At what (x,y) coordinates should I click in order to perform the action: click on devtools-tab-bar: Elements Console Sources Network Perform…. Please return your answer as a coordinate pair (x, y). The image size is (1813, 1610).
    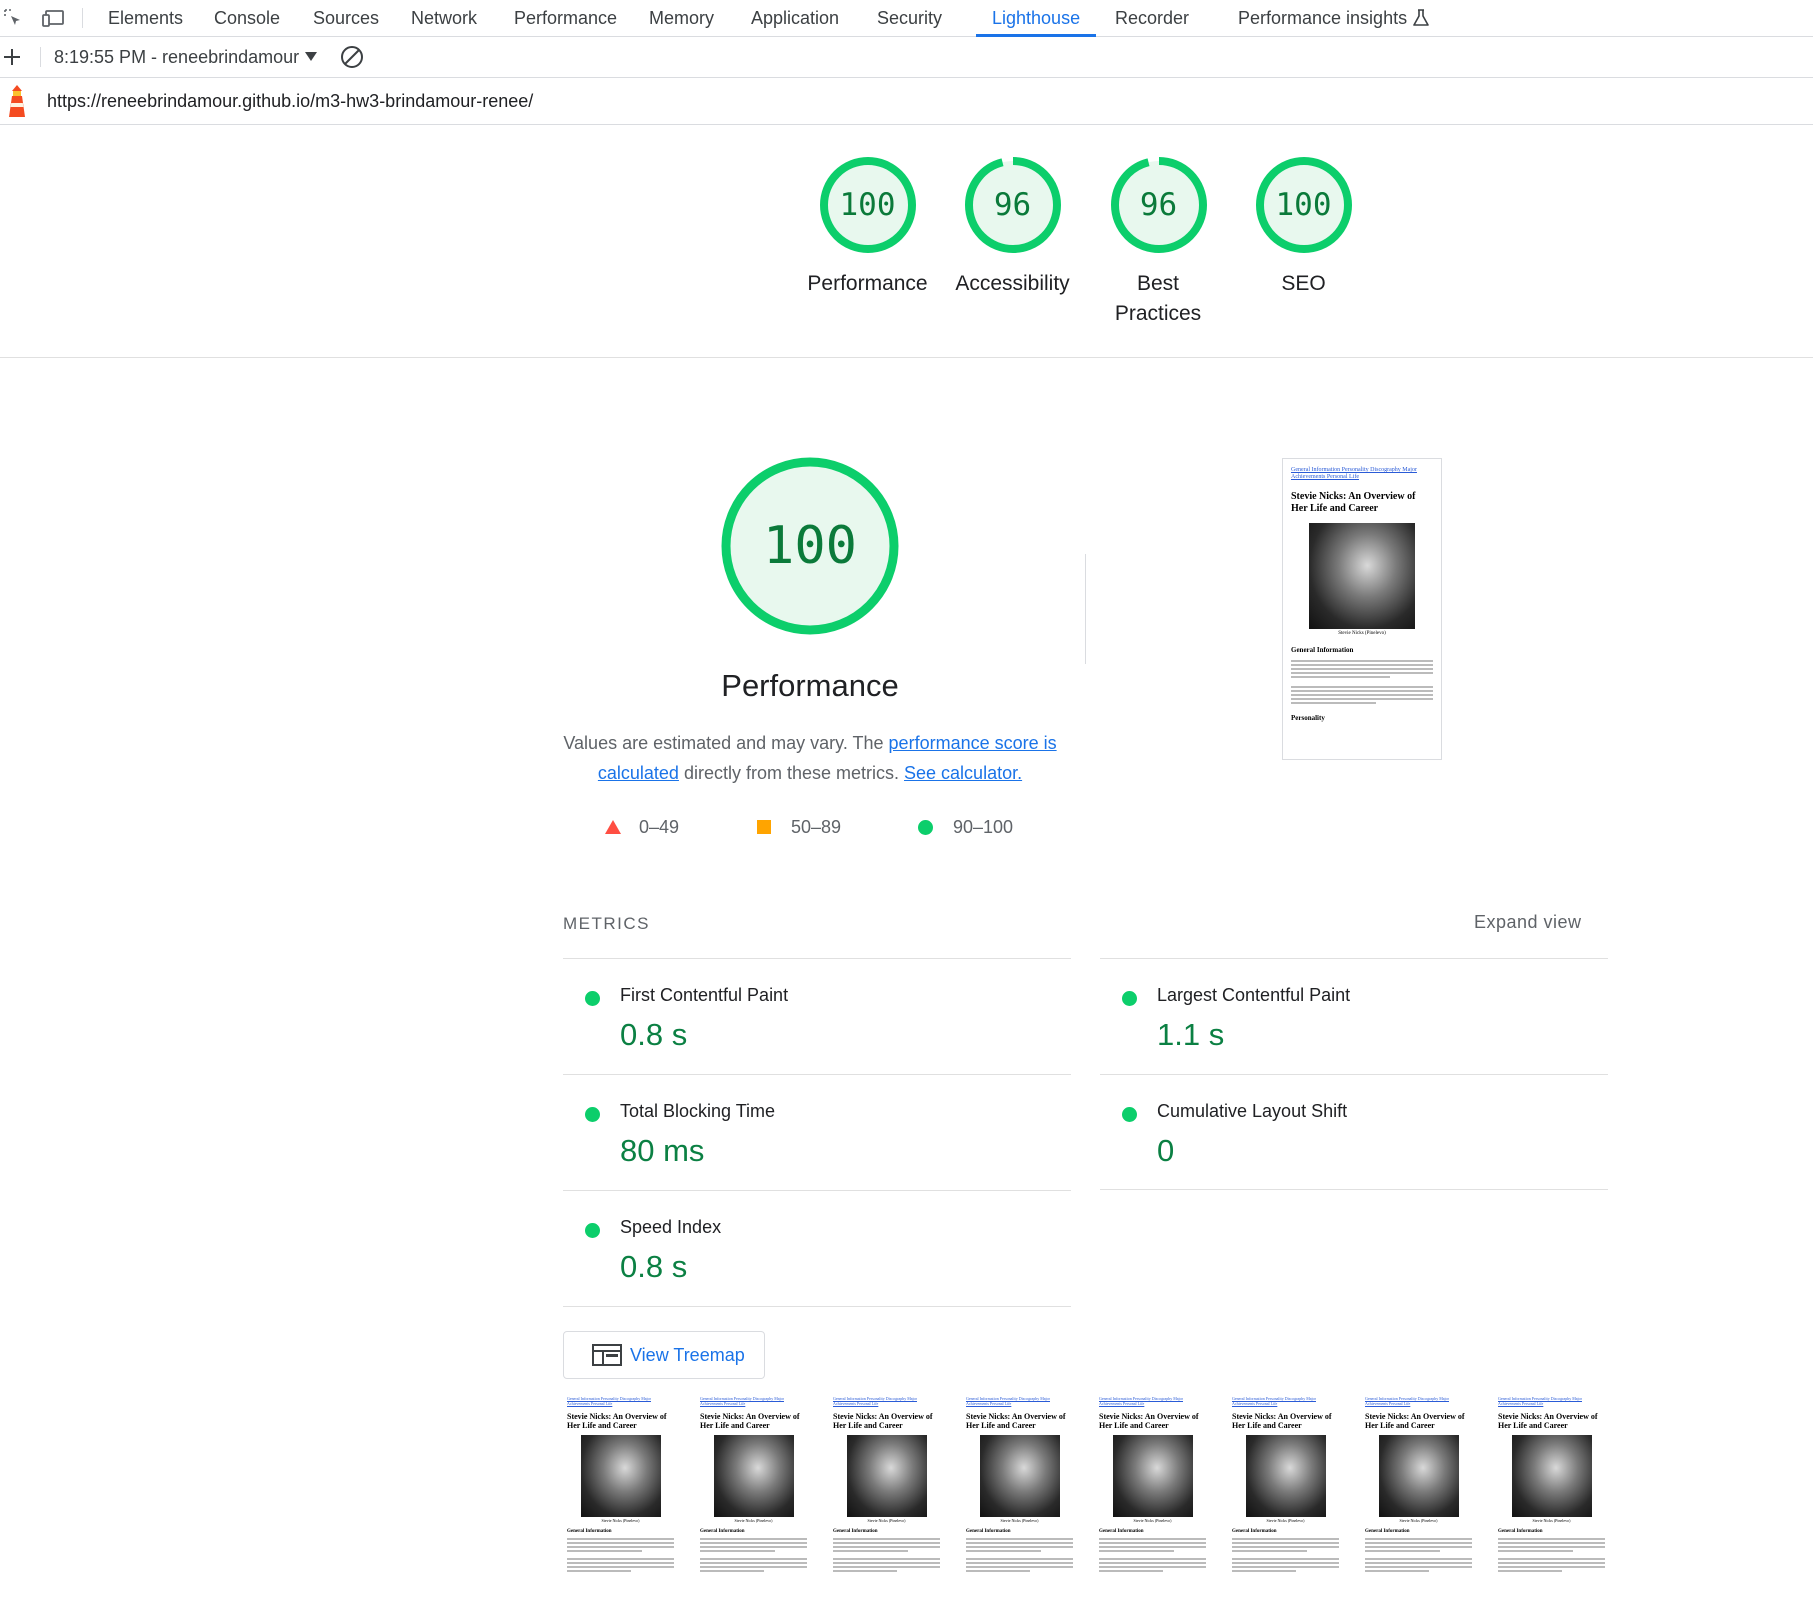
    Looking at the image, I should click on (906, 18).